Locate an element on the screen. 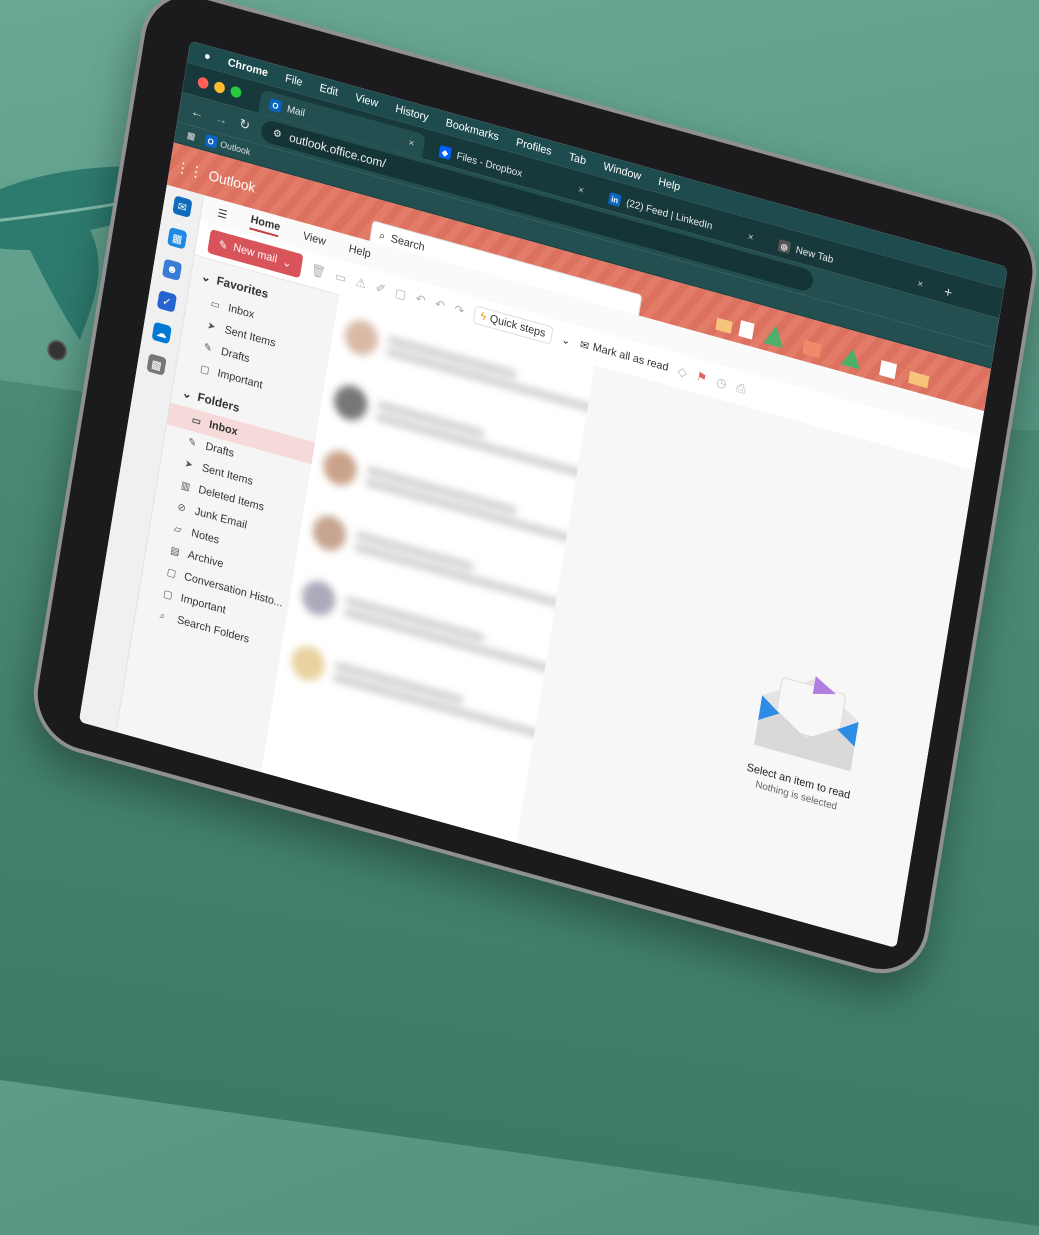 The height and width of the screenshot is (1235, 1039). menu-file: File is located at coordinates (293, 80).